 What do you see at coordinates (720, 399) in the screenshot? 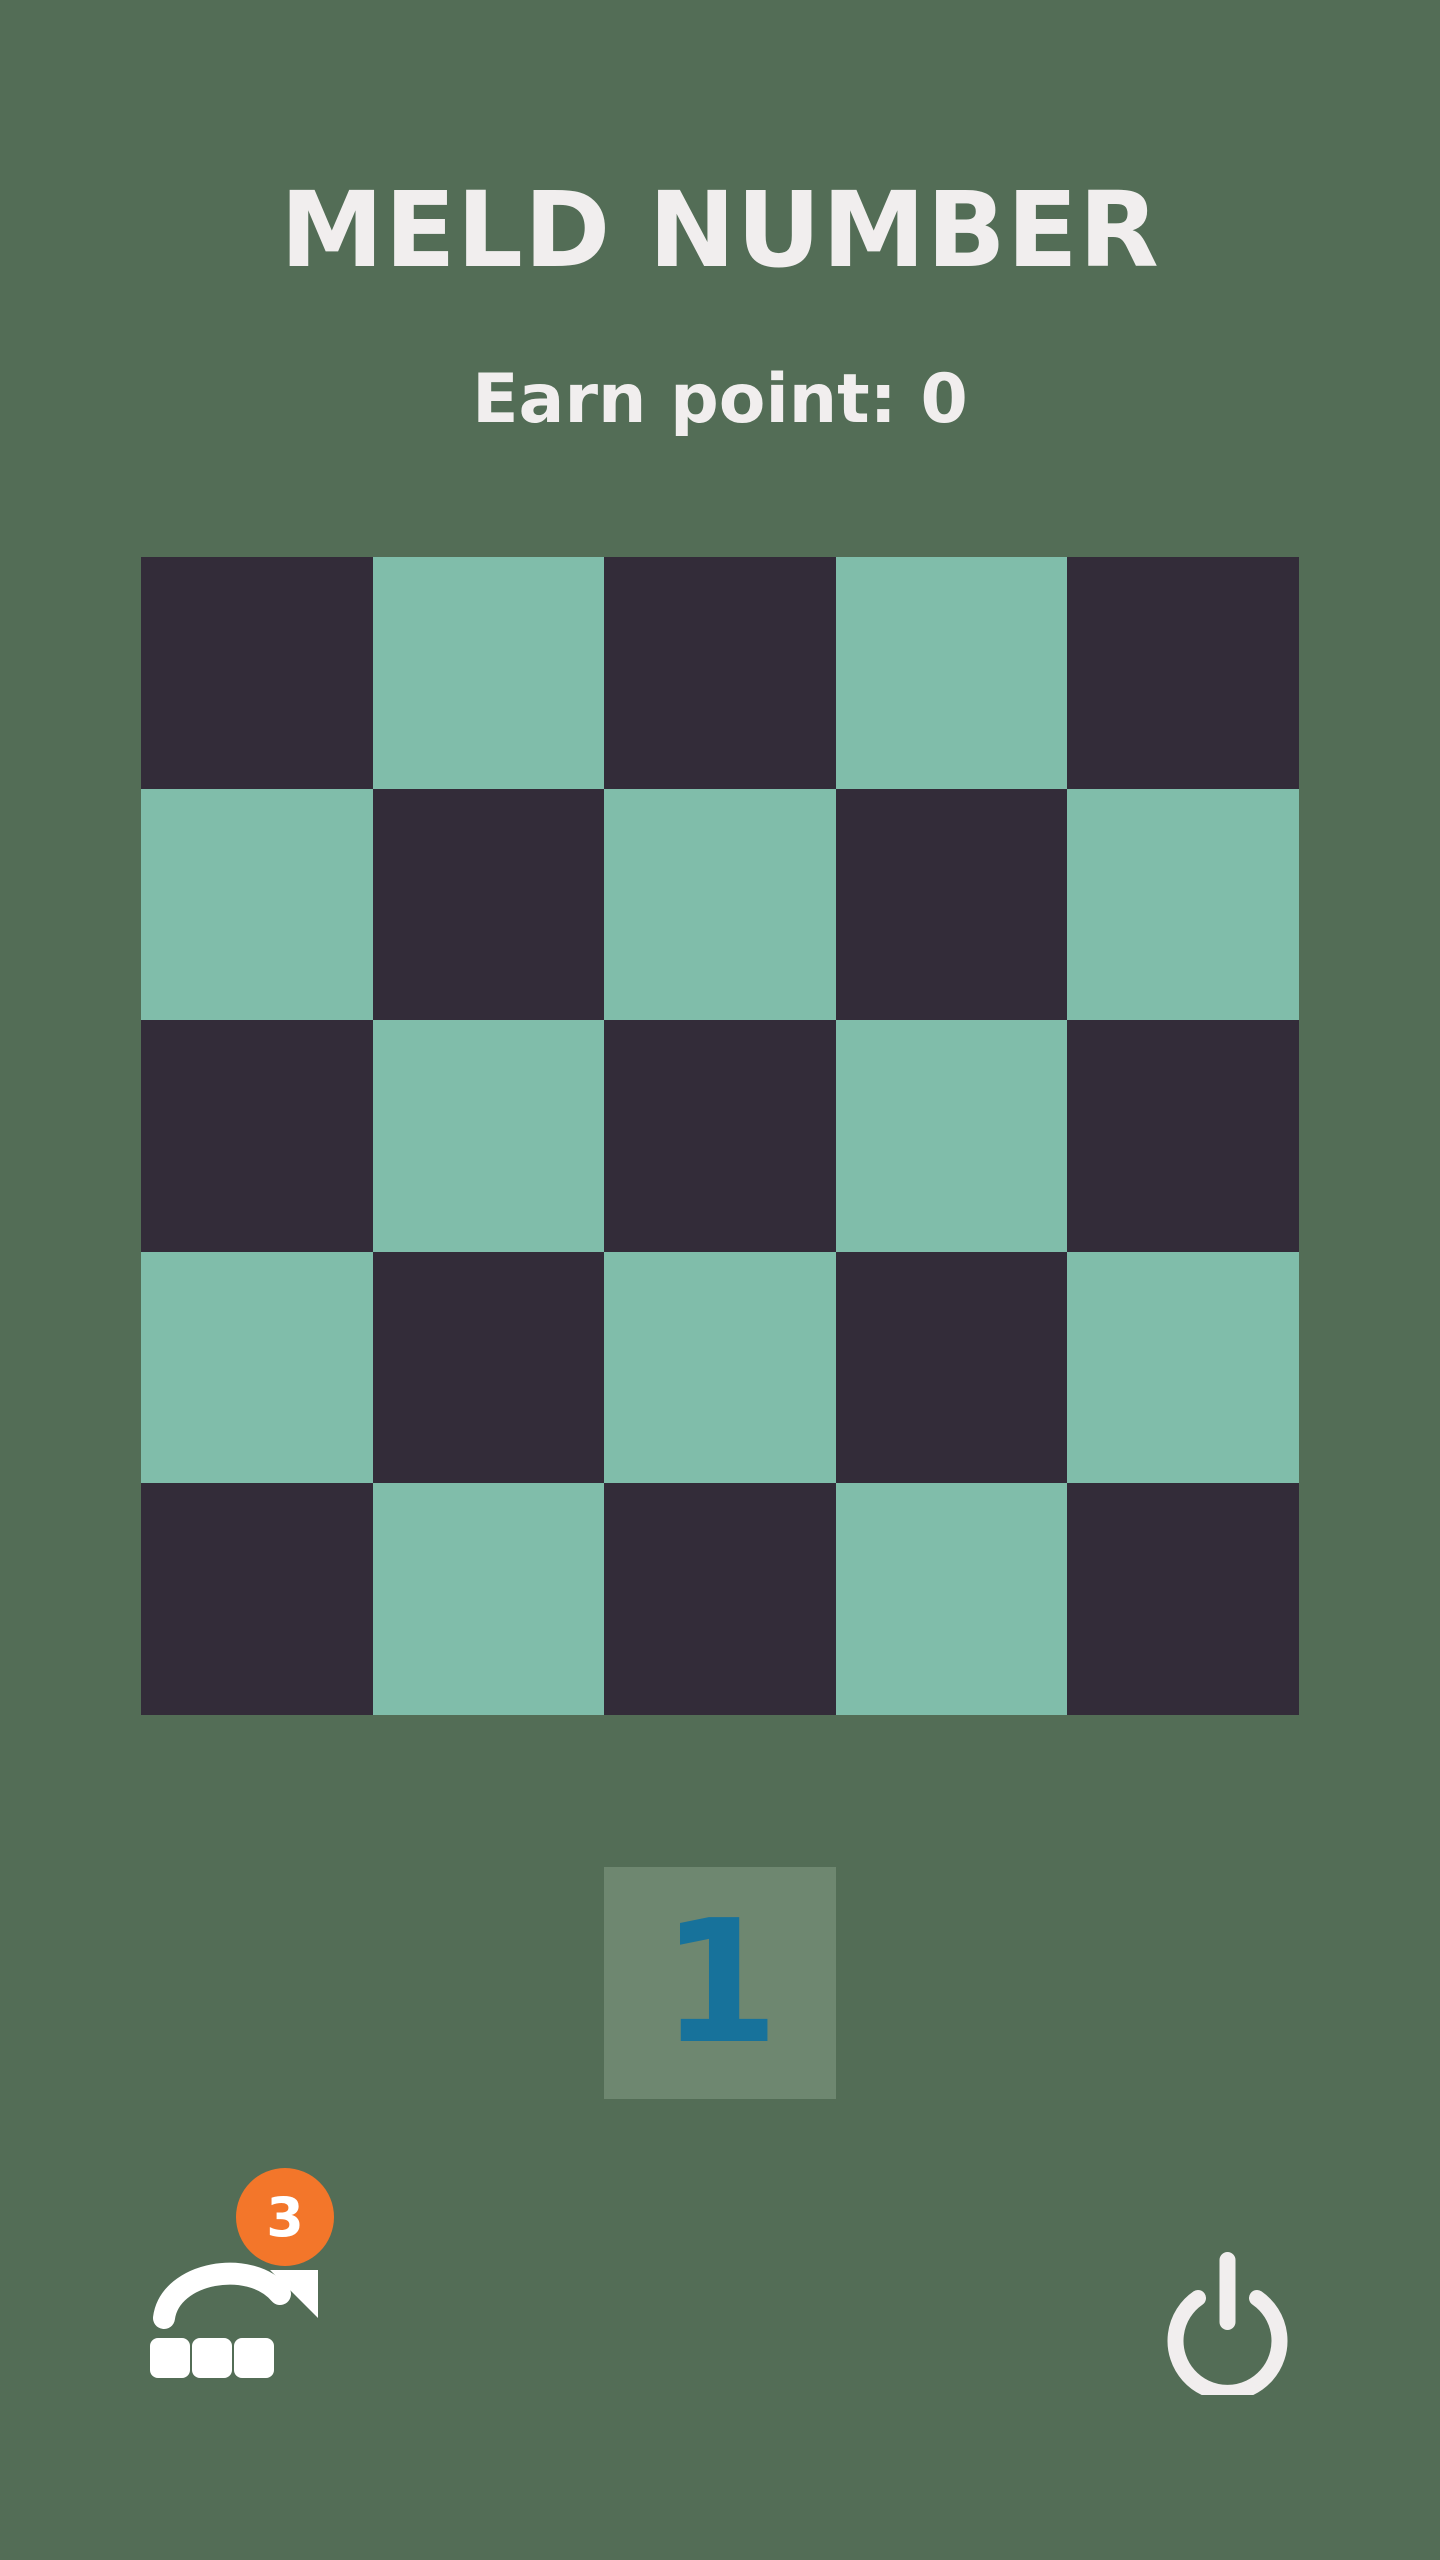
I see `score-display: Earn point: 0` at bounding box center [720, 399].